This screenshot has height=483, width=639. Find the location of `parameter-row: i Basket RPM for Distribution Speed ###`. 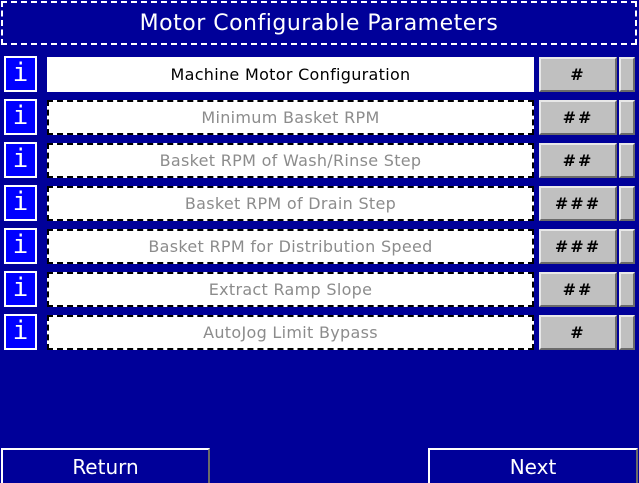

parameter-row: i Basket RPM for Distribution Speed ### is located at coordinates (319, 245).